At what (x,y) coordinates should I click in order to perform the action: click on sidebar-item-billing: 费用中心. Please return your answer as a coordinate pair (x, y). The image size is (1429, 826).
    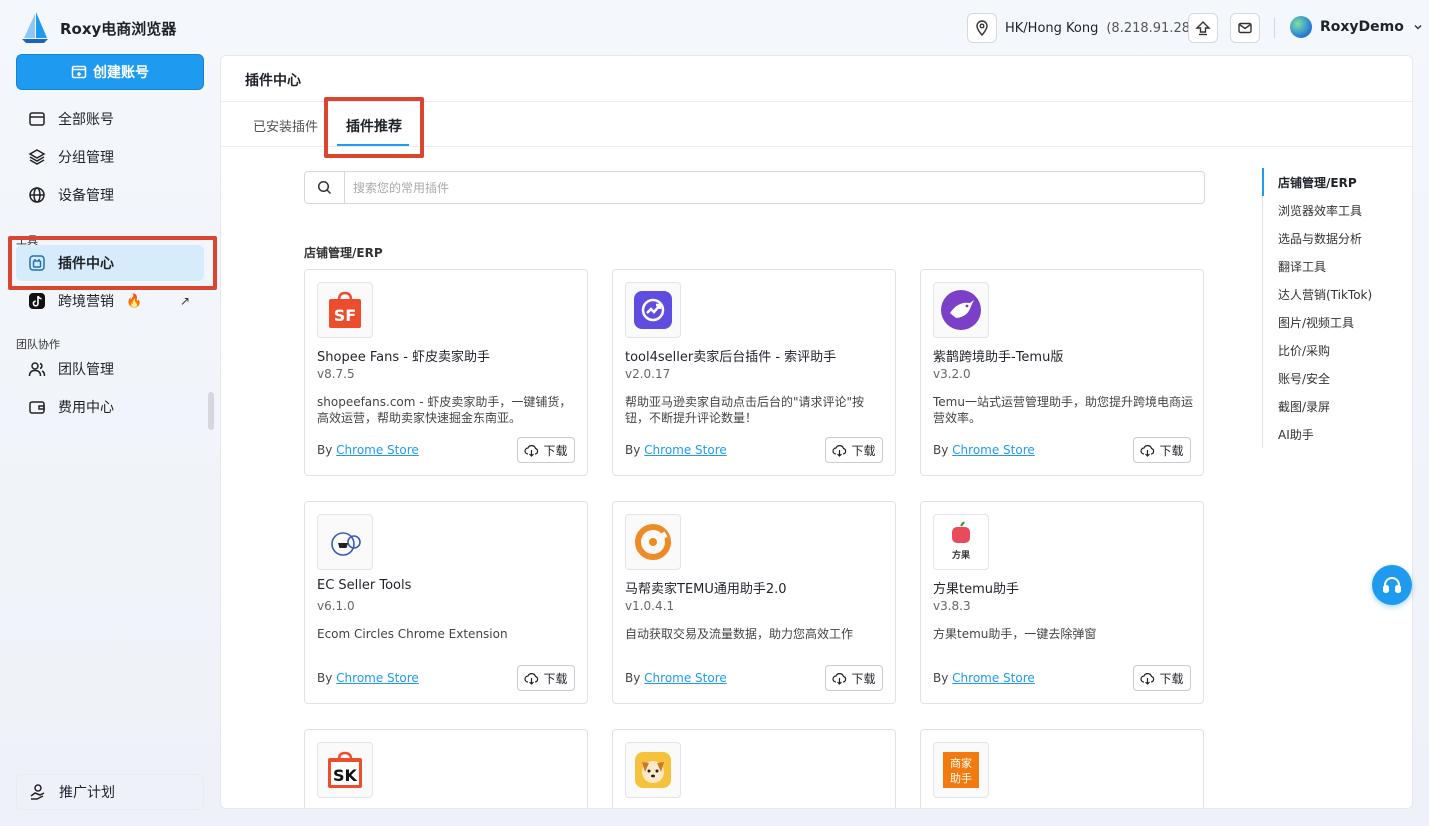
    Looking at the image, I should click on (110, 407).